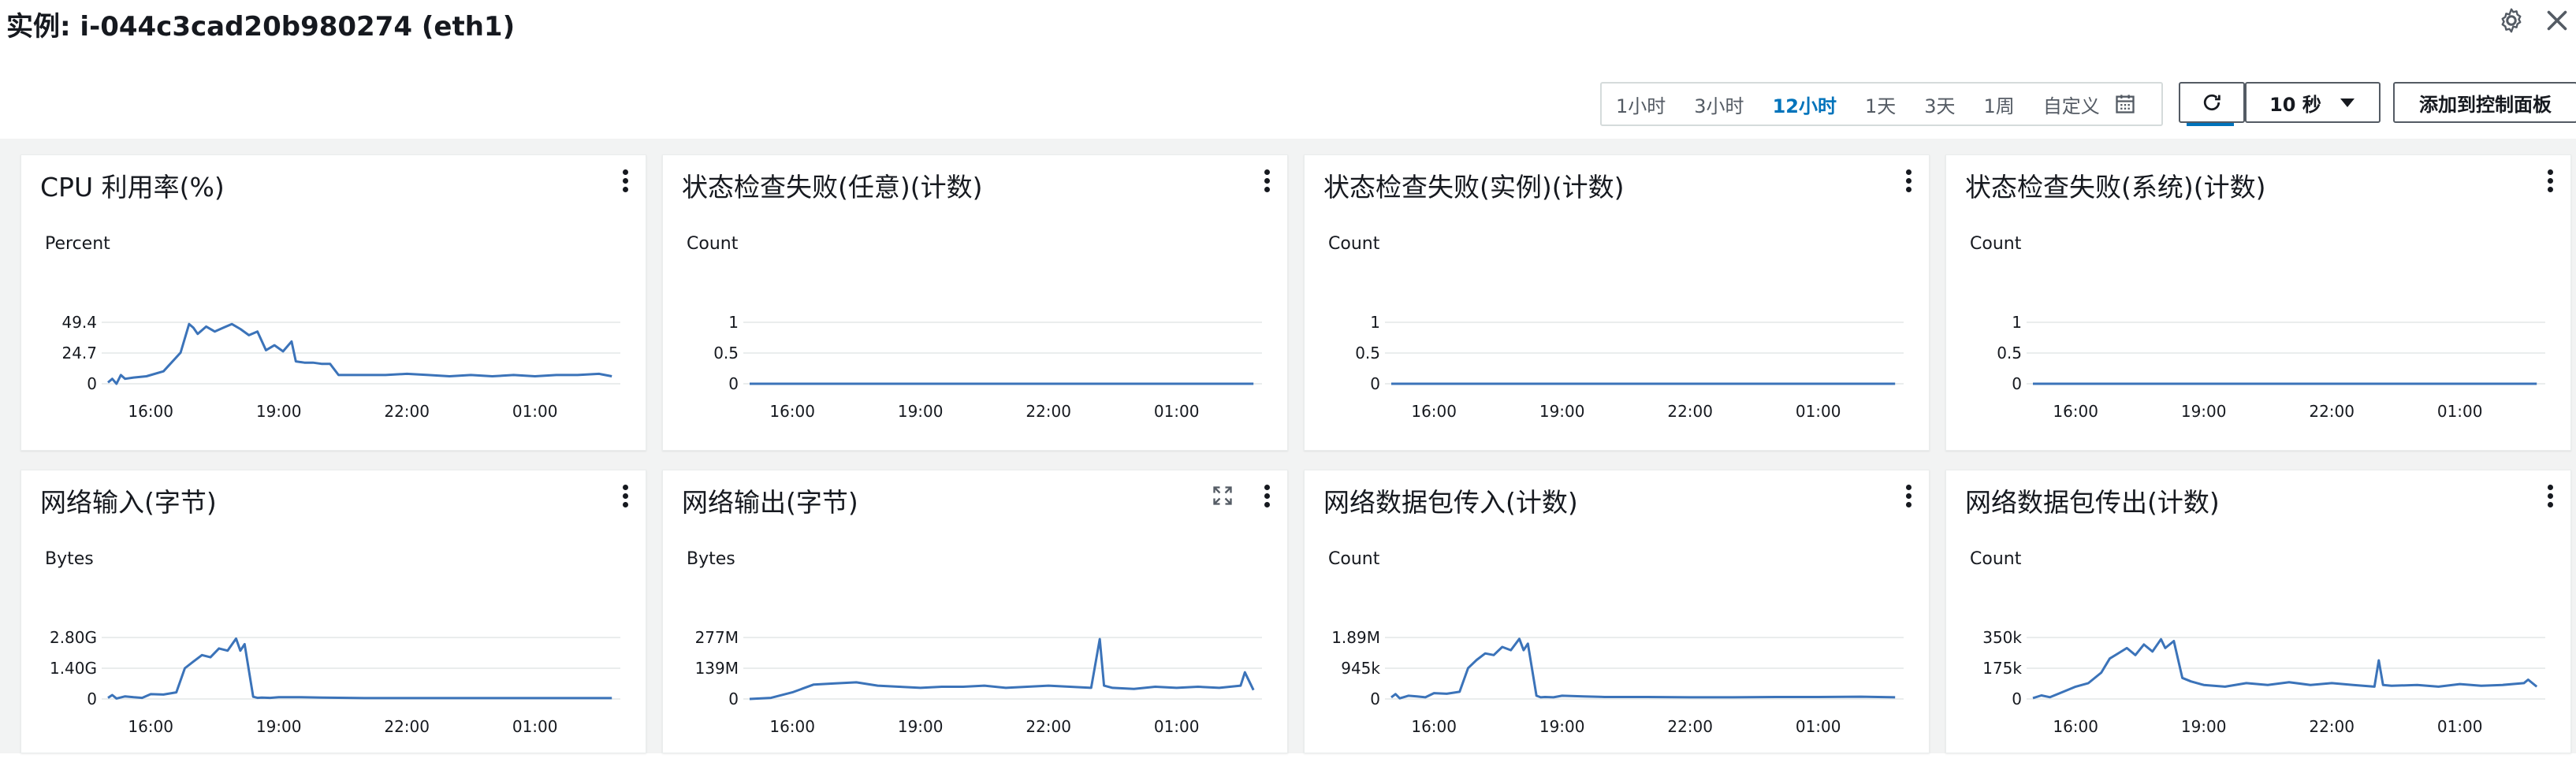  I want to click on close-icon, so click(2557, 20).